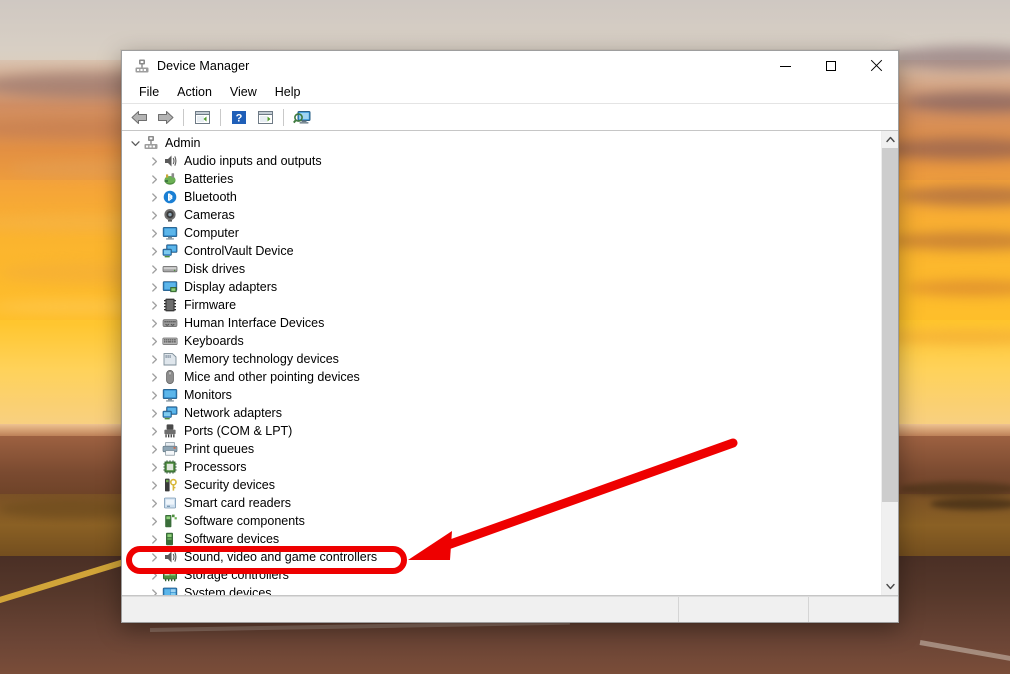 Image resolution: width=1010 pixels, height=674 pixels. I want to click on tree-item-monitors: Monitors, so click(501, 395).